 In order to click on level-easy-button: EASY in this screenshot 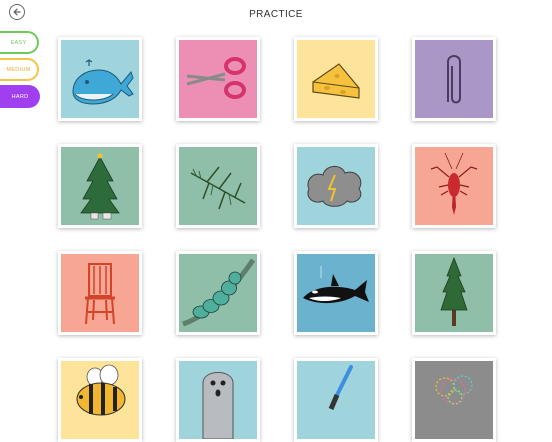, I will do `click(19, 42)`.